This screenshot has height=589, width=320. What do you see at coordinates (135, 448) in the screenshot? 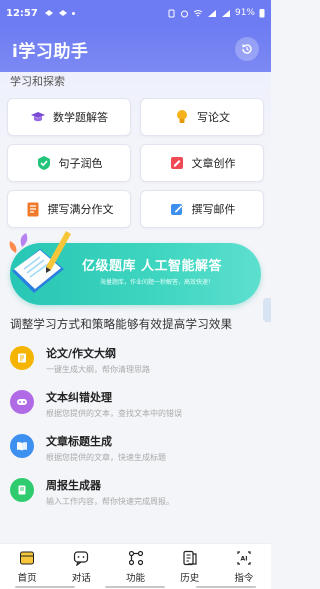
I see `list-item-title-generator: 文章标题生成 根据您提供的文章，快速生成标题` at bounding box center [135, 448].